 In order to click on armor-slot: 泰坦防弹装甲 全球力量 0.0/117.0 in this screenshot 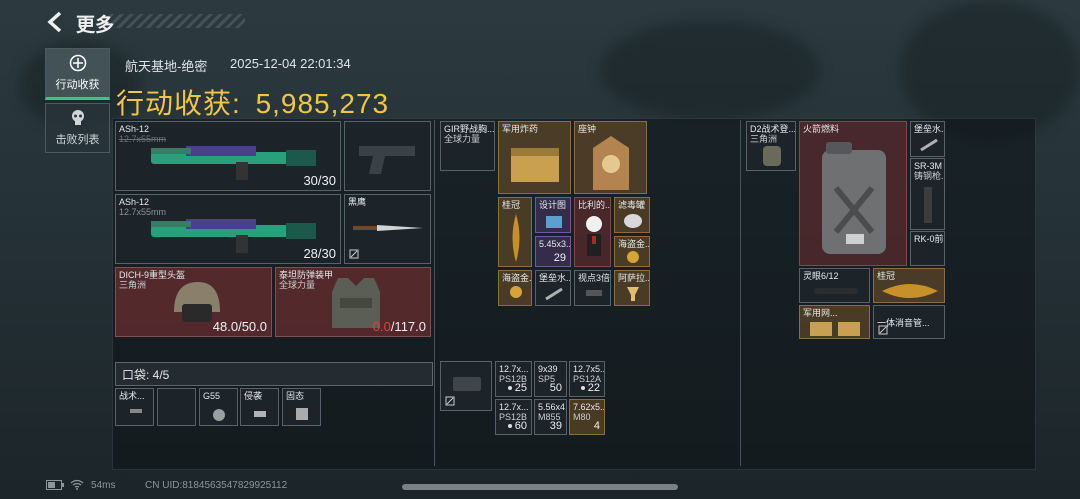, I will do `click(353, 302)`.